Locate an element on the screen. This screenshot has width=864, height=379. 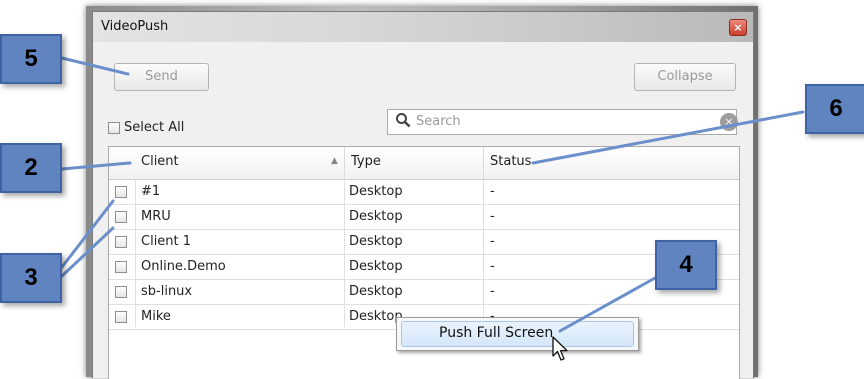
callout-badge: 5 is located at coordinates (31, 59).